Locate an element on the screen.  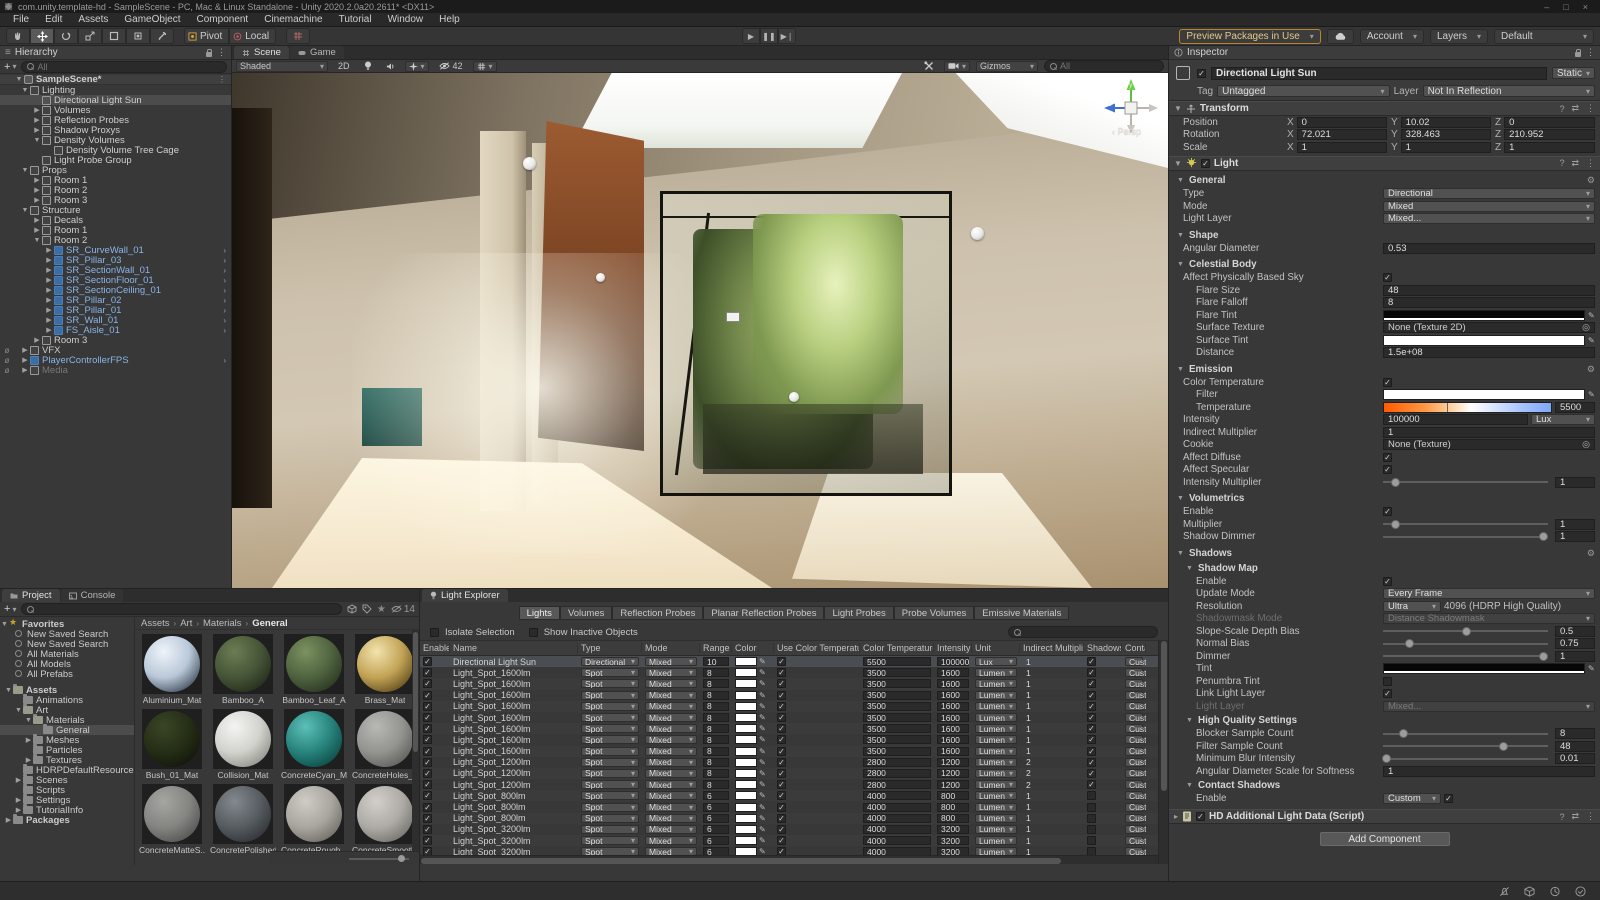
scene-search-input is located at coordinates (1109, 66).